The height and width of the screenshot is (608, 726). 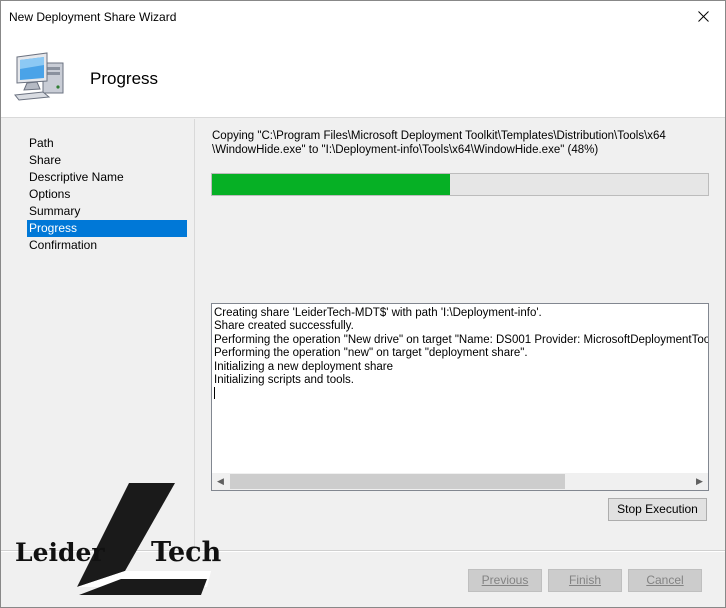 I want to click on nav-item-options: Options, so click(x=50, y=194).